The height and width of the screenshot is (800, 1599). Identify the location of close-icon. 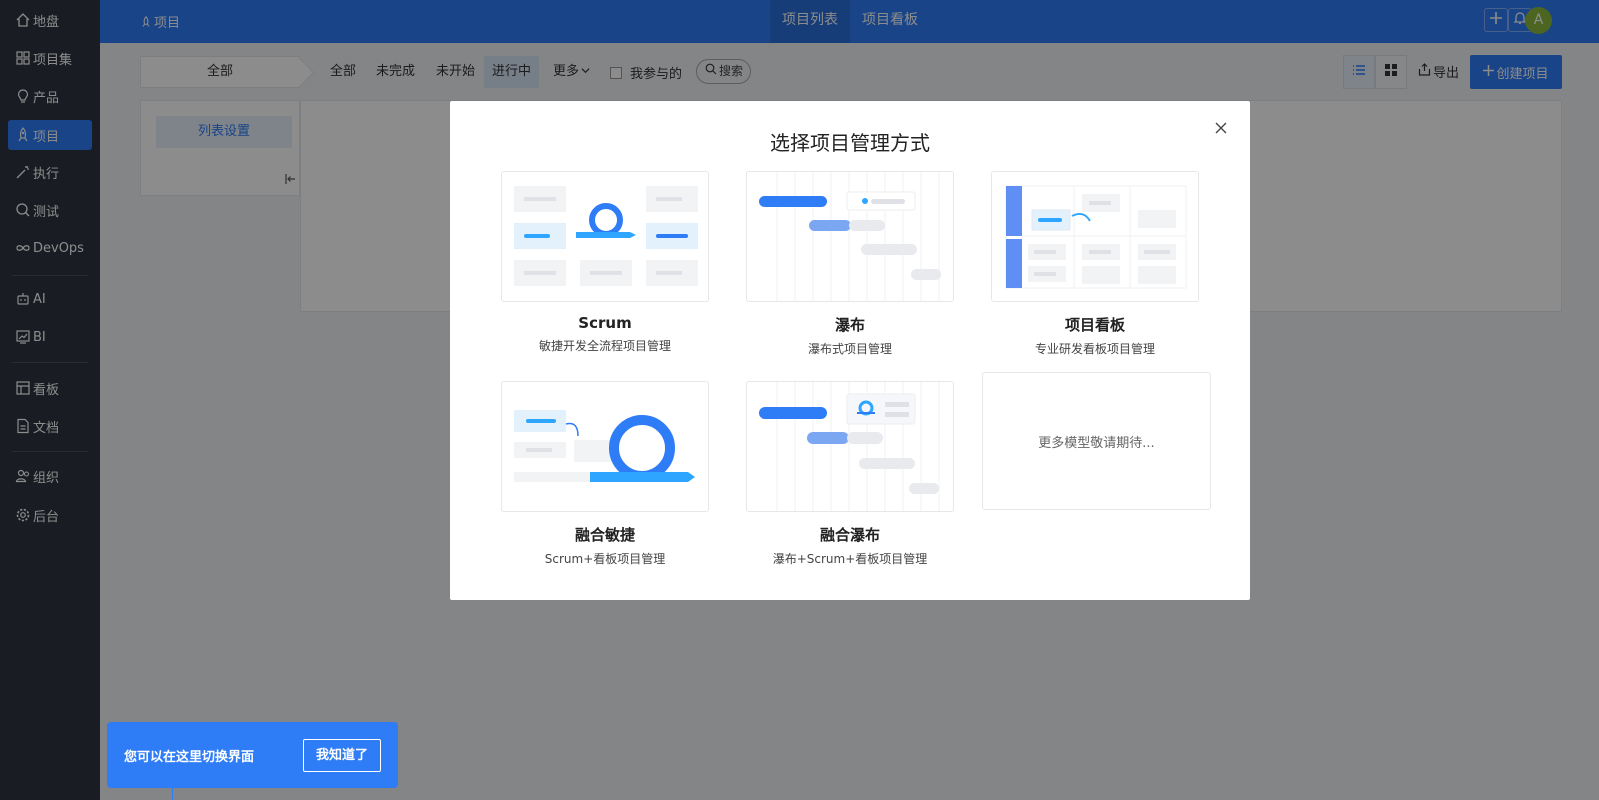
(1221, 128).